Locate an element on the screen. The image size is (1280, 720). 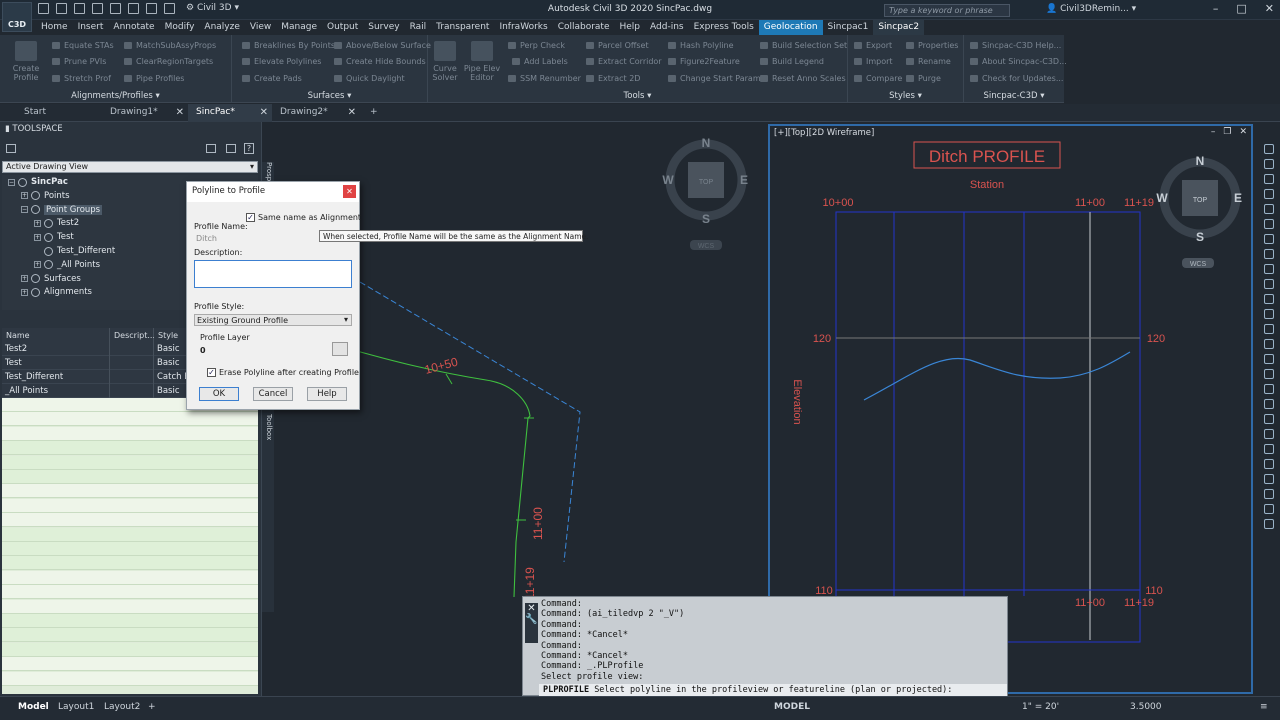
tree-node-points: + Points is located at coordinates (45, 196).